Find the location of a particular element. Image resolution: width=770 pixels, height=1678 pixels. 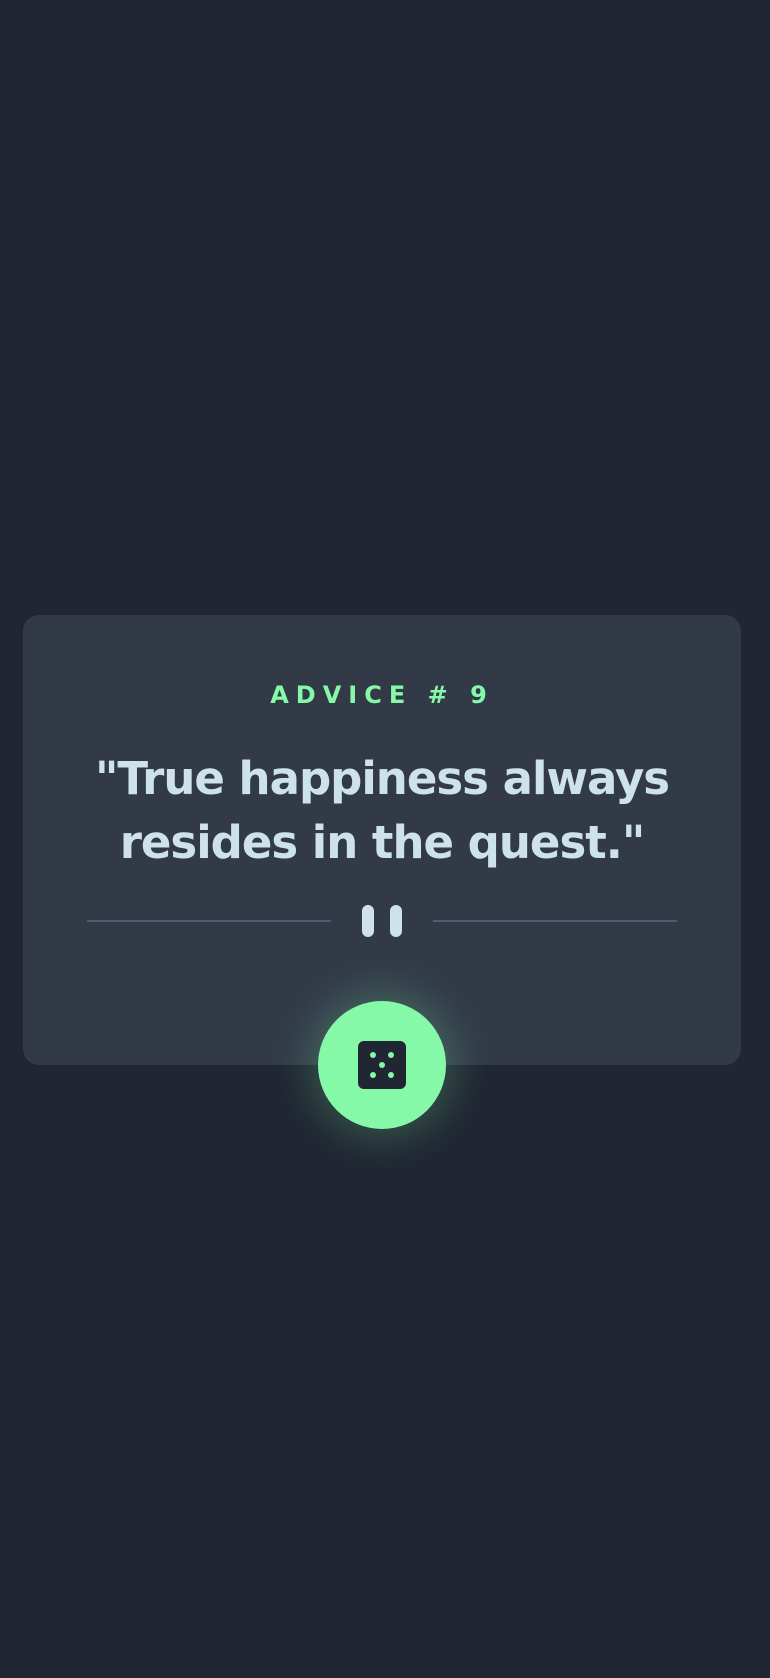

divider is located at coordinates (382, 921).